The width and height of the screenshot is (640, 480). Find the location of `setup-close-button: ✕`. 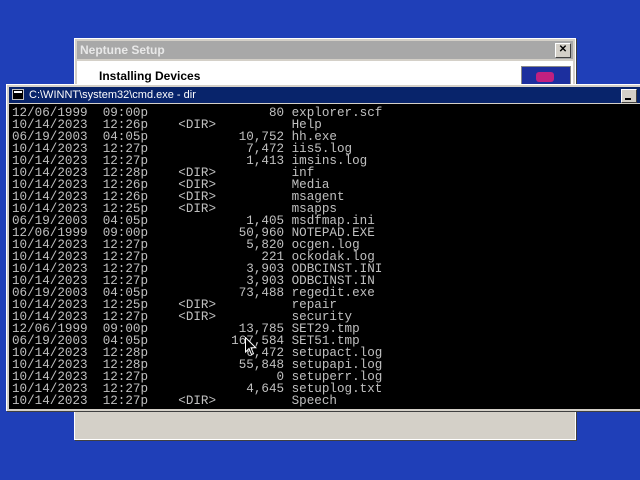

setup-close-button: ✕ is located at coordinates (563, 50).